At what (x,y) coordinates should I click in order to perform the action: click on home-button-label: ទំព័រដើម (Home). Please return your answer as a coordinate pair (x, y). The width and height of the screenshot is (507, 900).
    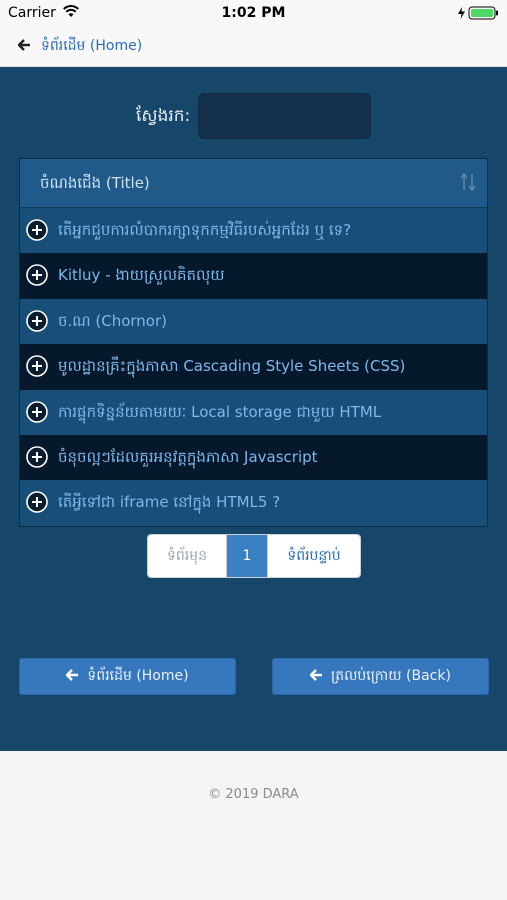
    Looking at the image, I should click on (138, 676).